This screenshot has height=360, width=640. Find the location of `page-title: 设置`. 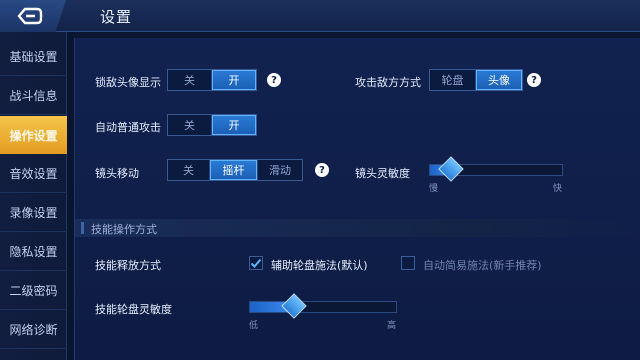

page-title: 设置 is located at coordinates (116, 17).